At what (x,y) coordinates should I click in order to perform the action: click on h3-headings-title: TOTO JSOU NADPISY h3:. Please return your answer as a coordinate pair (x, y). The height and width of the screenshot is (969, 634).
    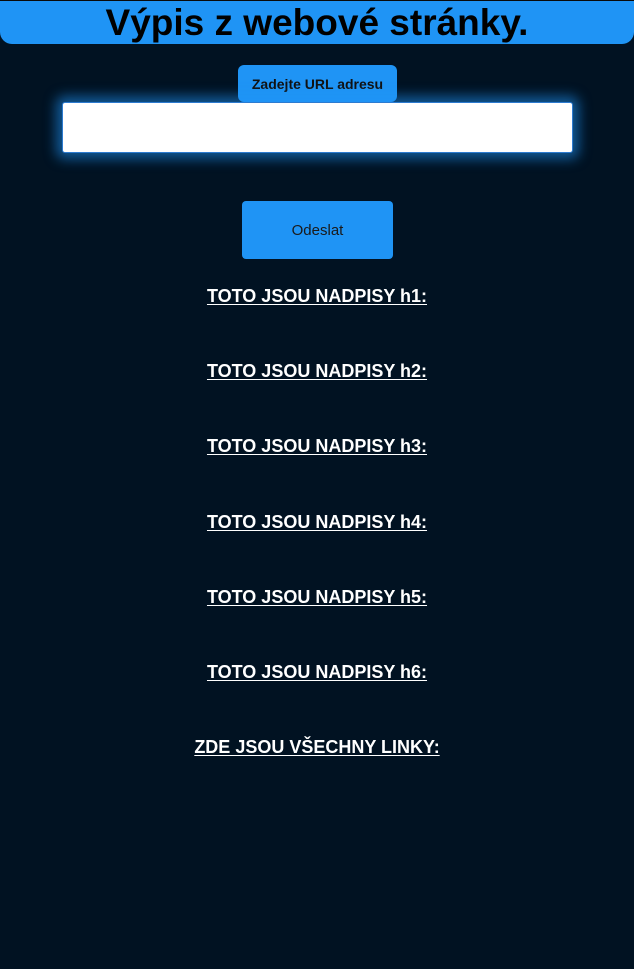
    Looking at the image, I should click on (317, 446).